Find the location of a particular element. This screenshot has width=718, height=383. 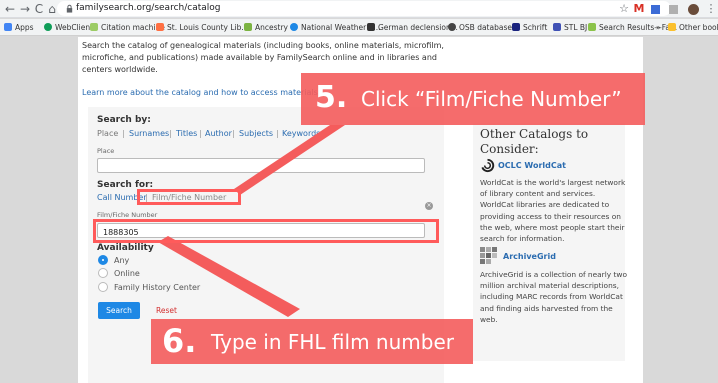

library-icon is located at coordinates (160, 27).